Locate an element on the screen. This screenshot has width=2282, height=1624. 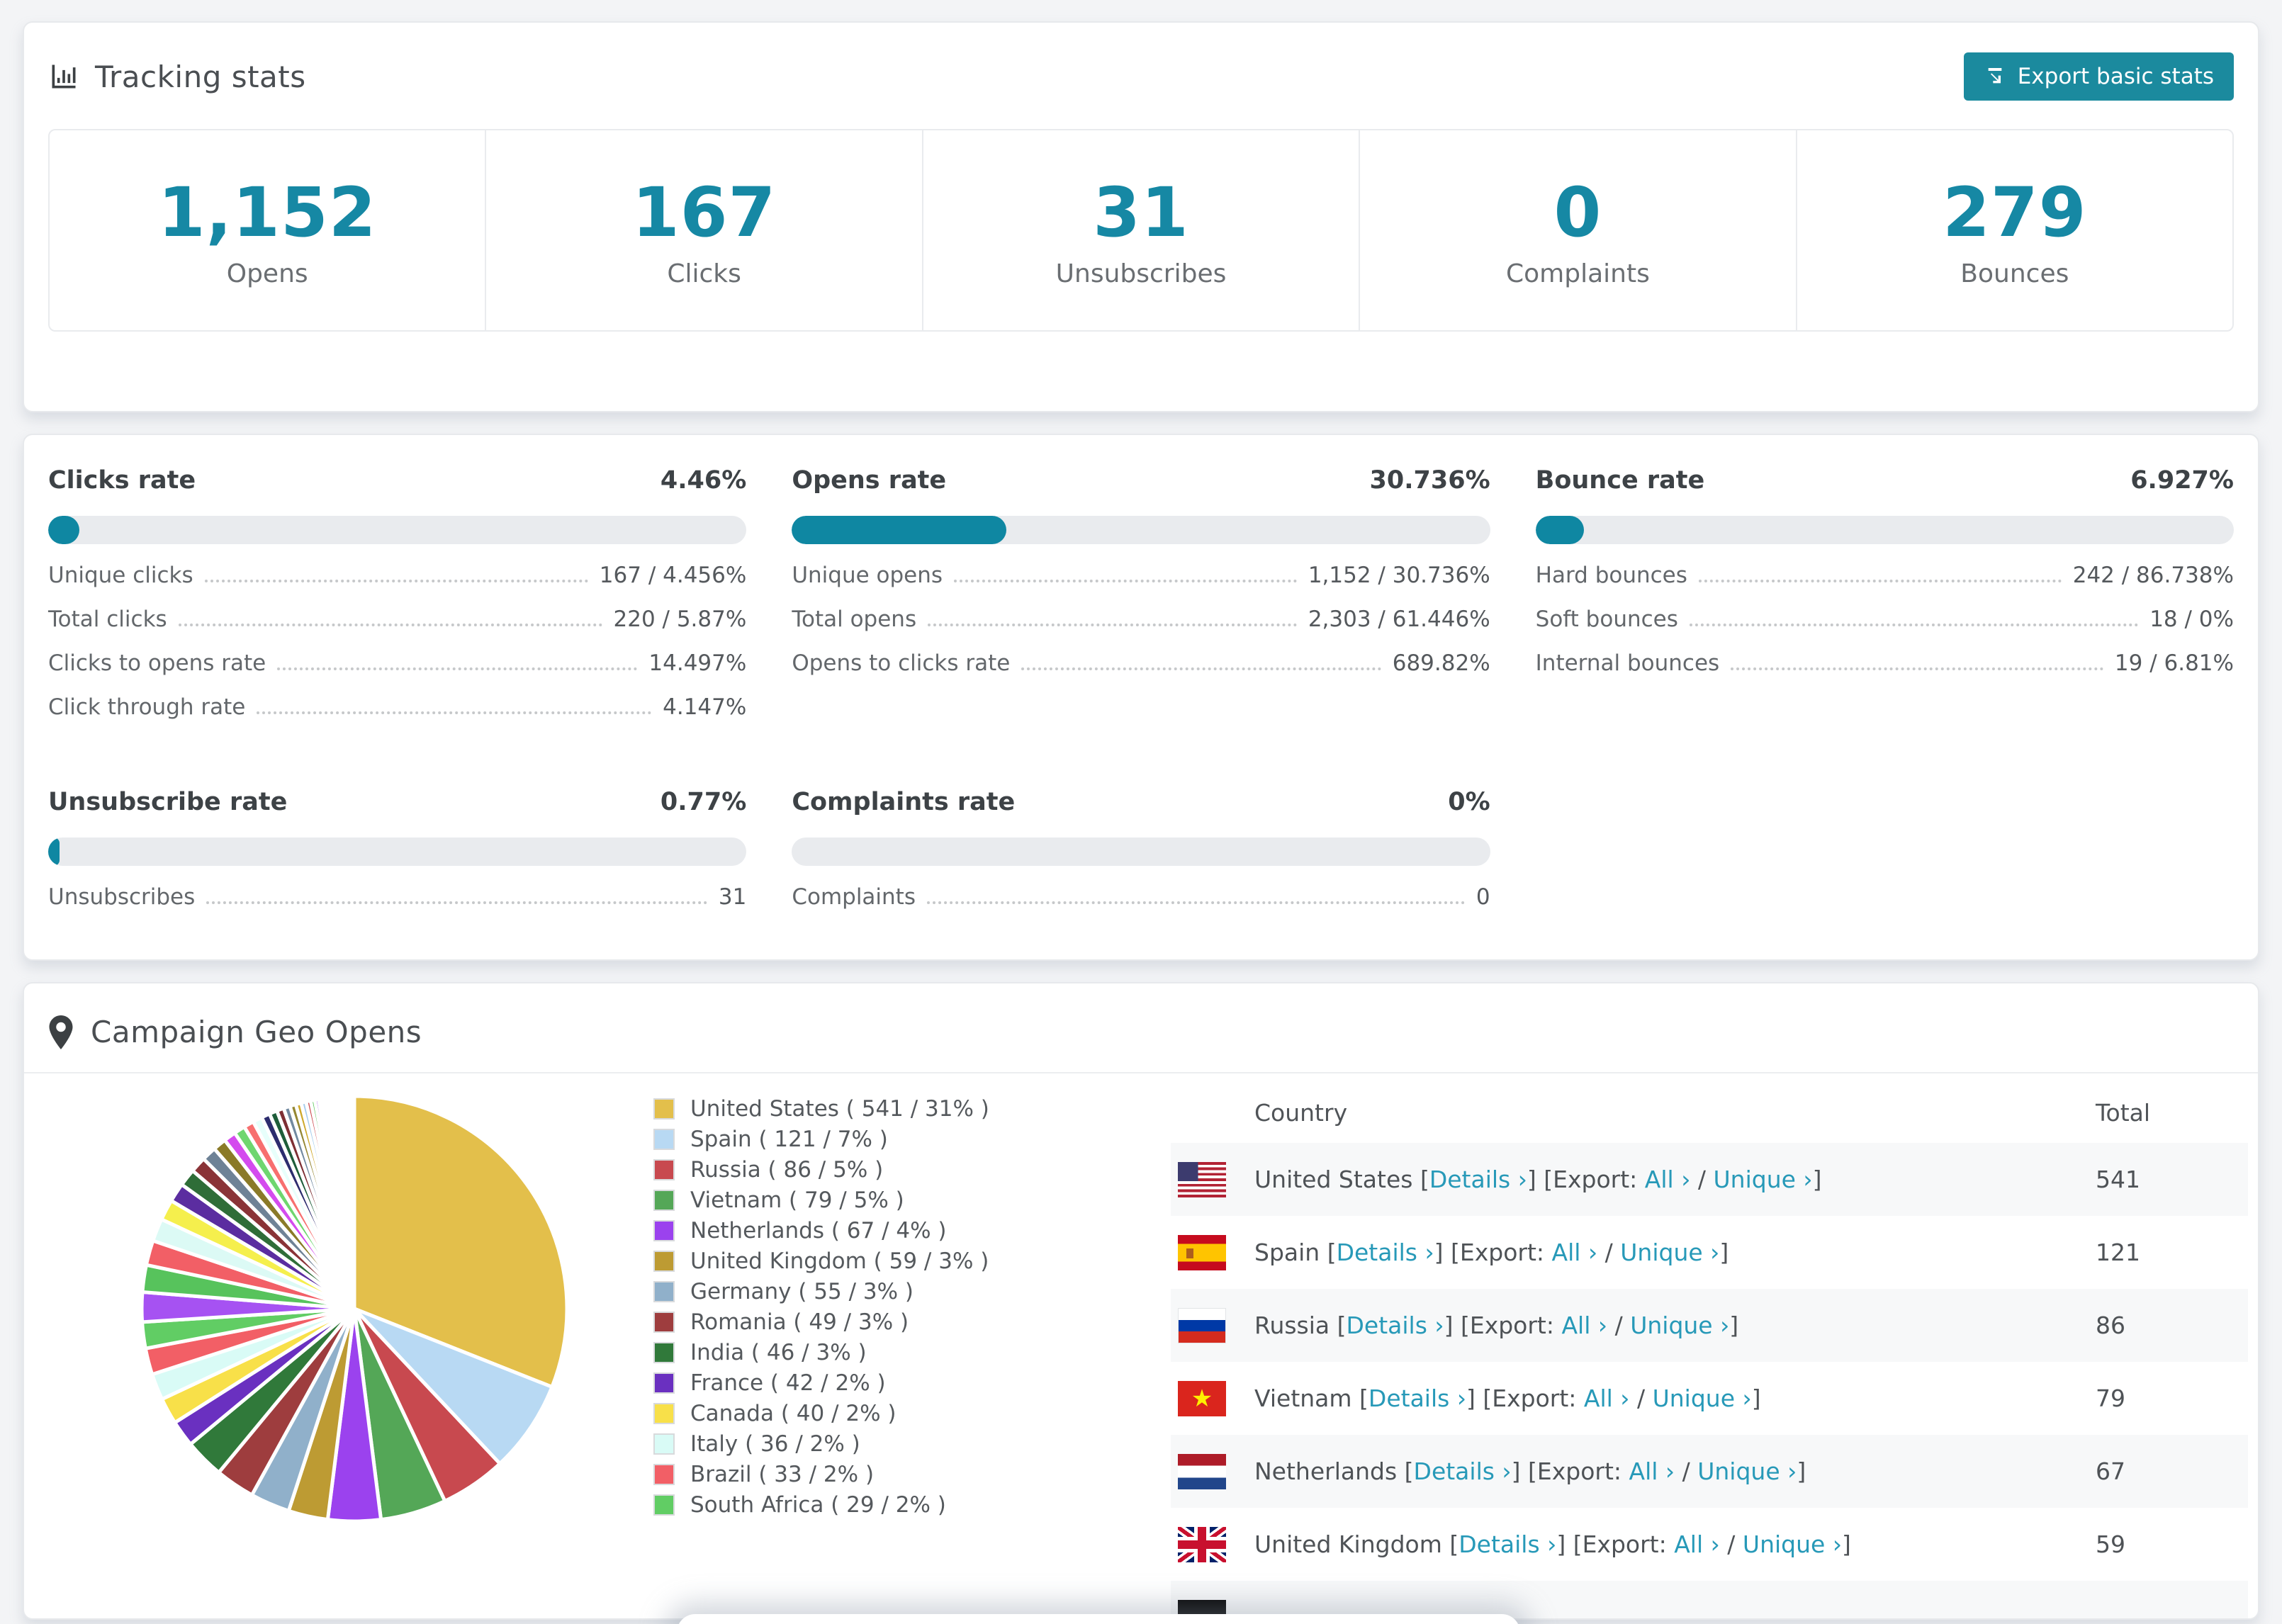
export-basic-stats-button: Export basic stats is located at coordinates (2099, 76).